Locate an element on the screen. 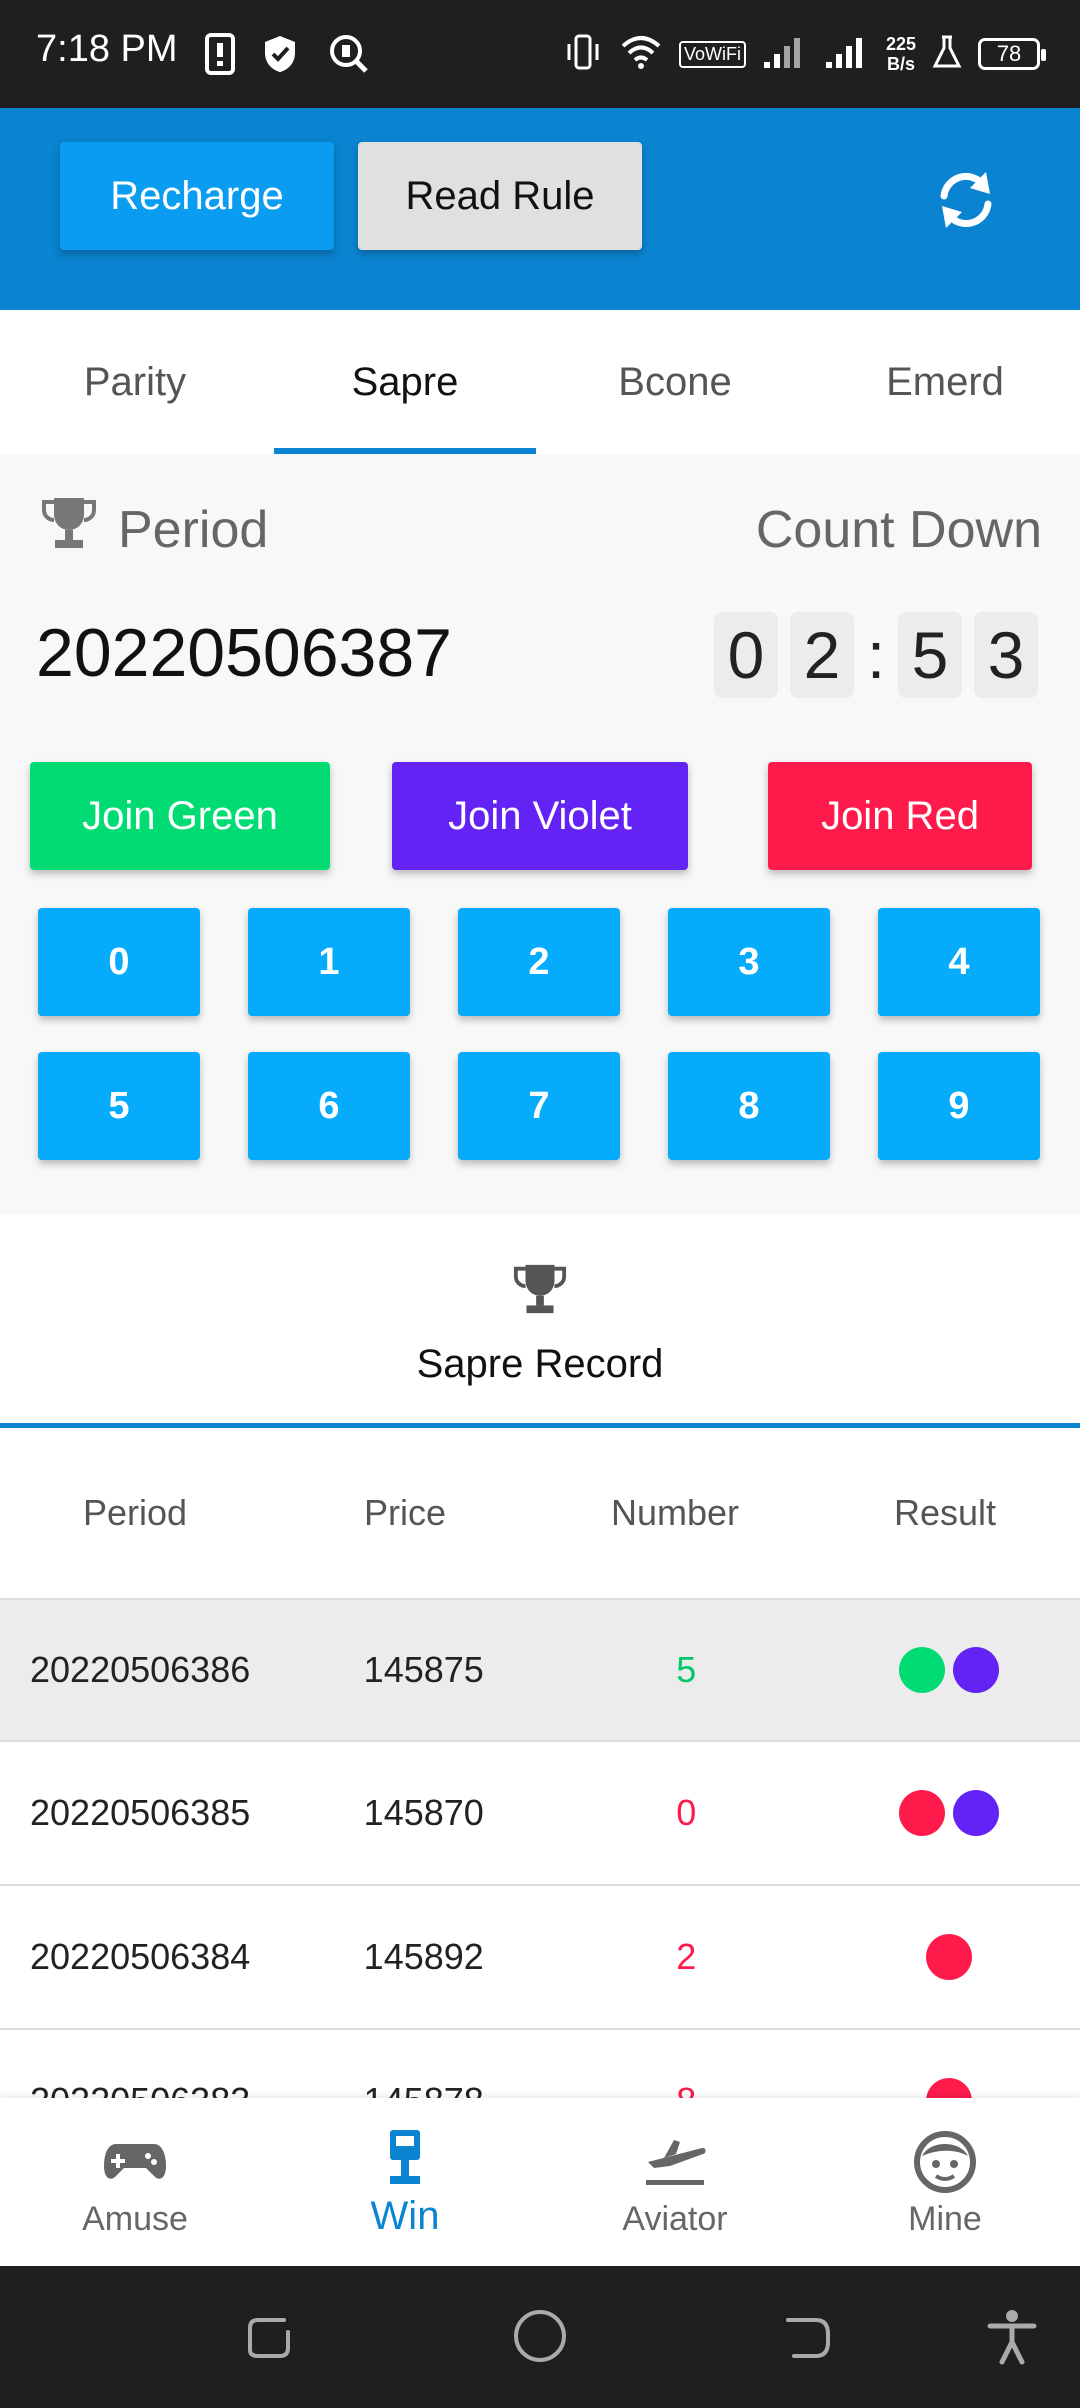 The width and height of the screenshot is (1080, 2408). column-number: Number is located at coordinates (675, 1512).